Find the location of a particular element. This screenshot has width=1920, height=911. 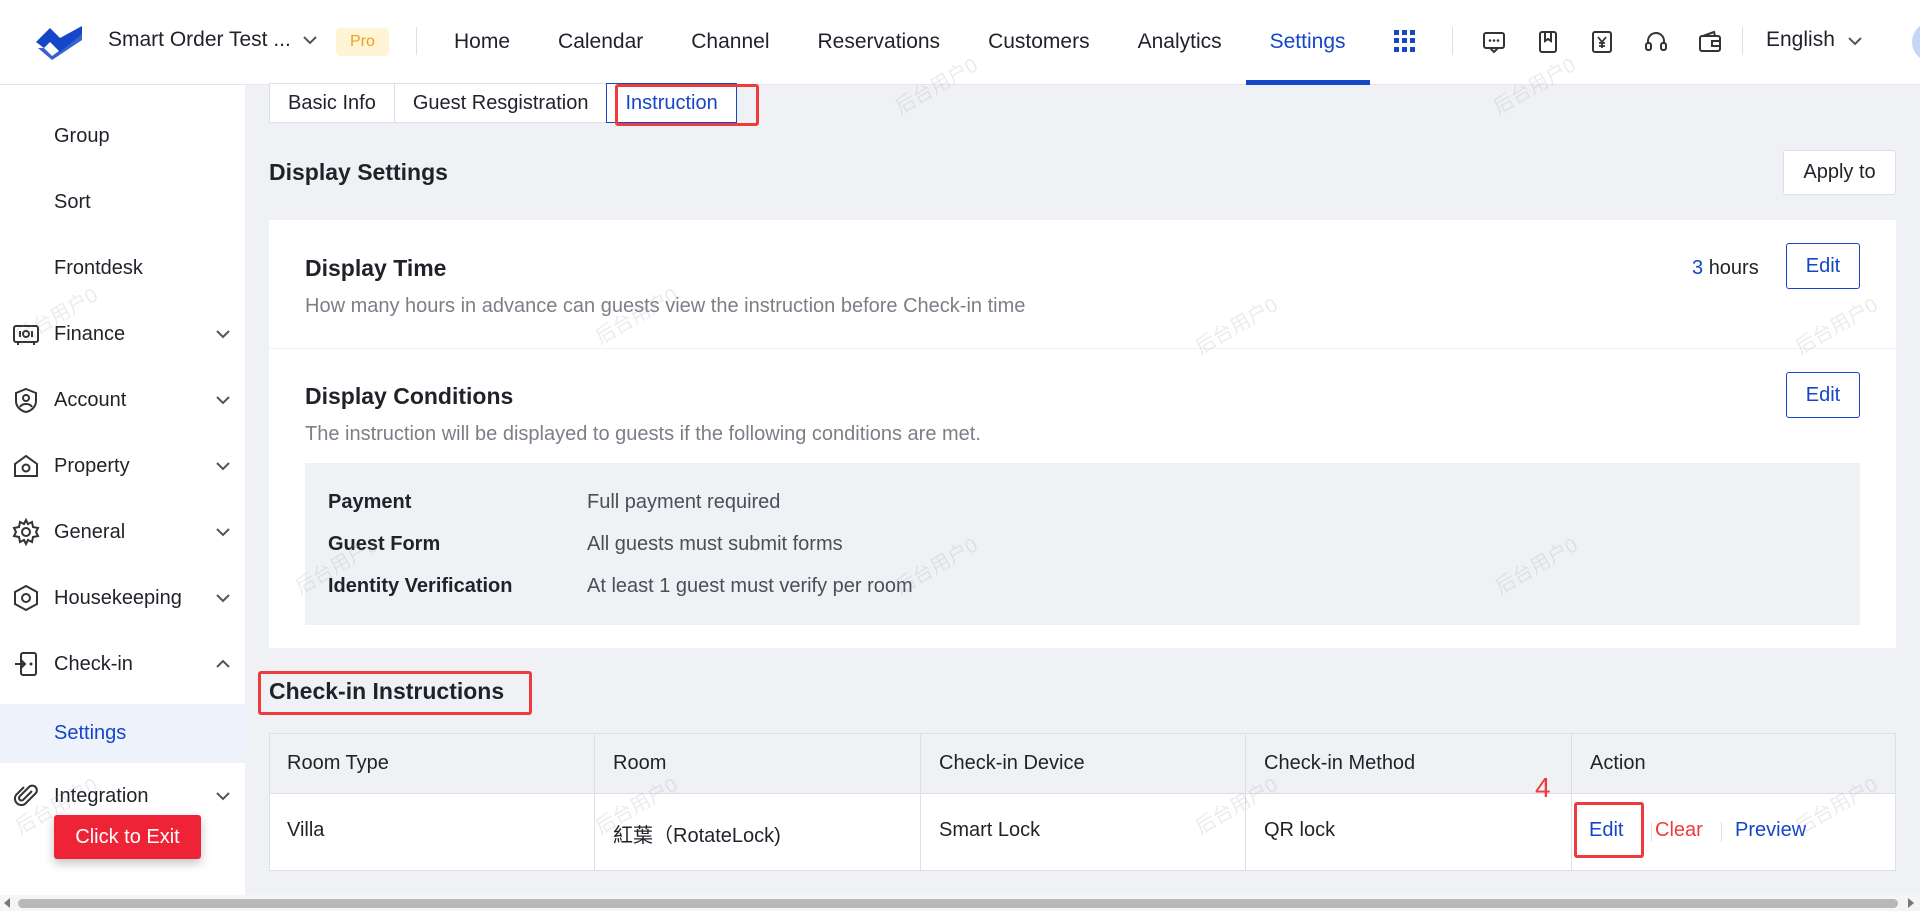

display-time-title: Display Time is located at coordinates (376, 268).